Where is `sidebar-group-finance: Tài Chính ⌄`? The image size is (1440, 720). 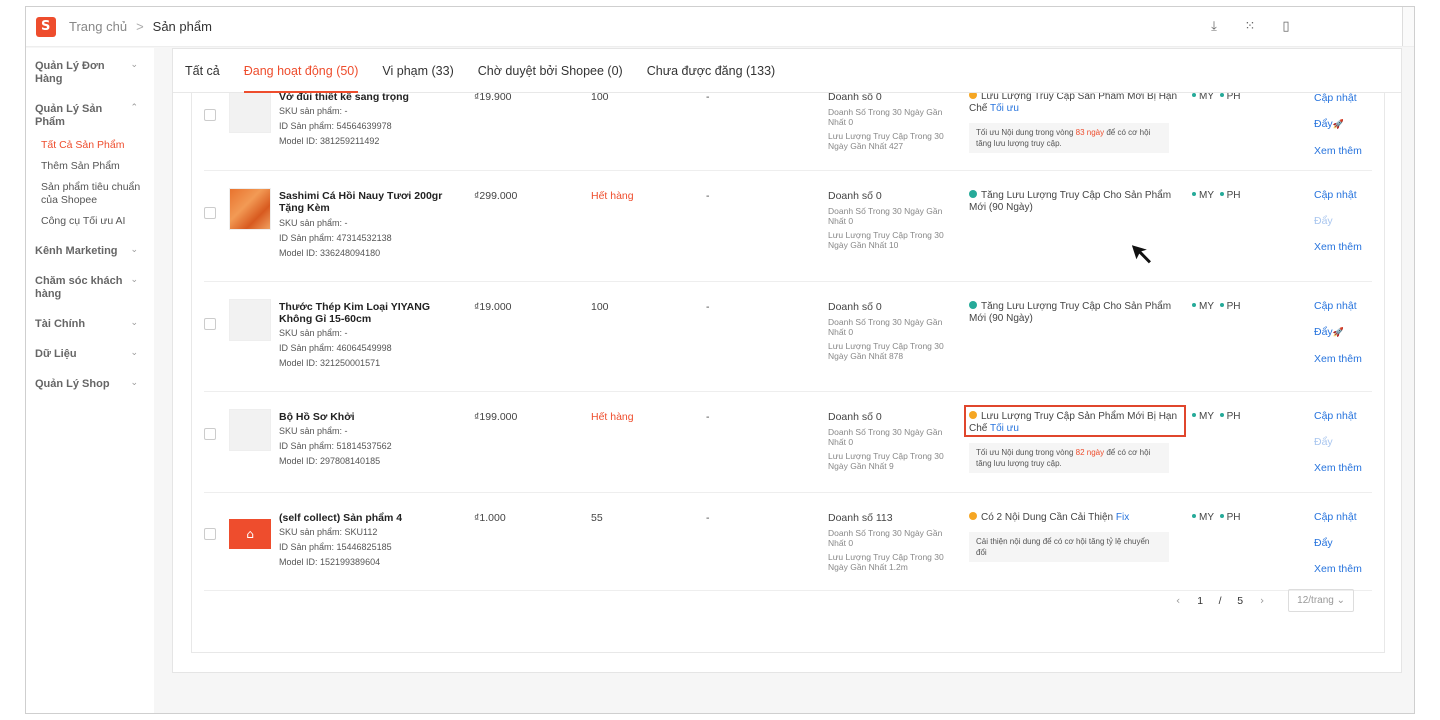
sidebar-group-finance: Tài Chính ⌄ is located at coordinates (90, 324).